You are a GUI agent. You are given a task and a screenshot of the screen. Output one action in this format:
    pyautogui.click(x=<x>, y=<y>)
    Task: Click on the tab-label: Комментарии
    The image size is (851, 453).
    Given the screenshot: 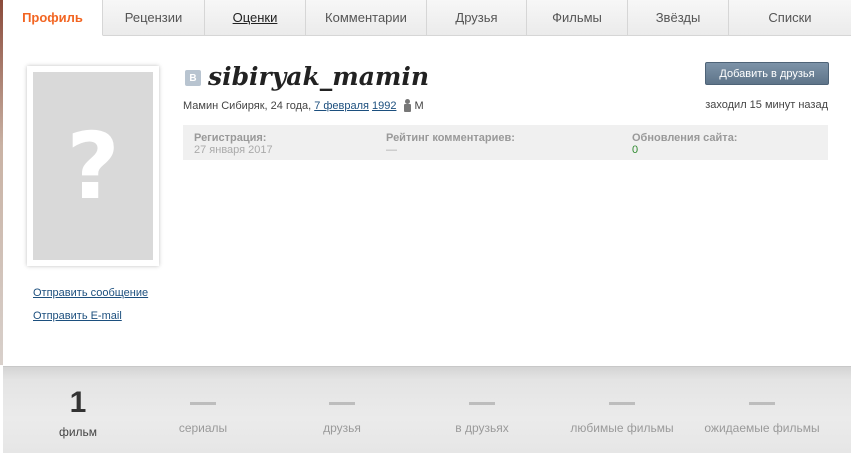 What is the action you would take?
    pyautogui.click(x=366, y=17)
    